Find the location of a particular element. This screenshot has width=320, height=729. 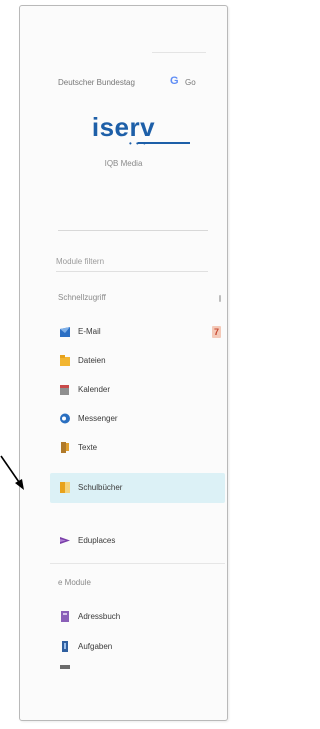

header-divider is located at coordinates (133, 230).